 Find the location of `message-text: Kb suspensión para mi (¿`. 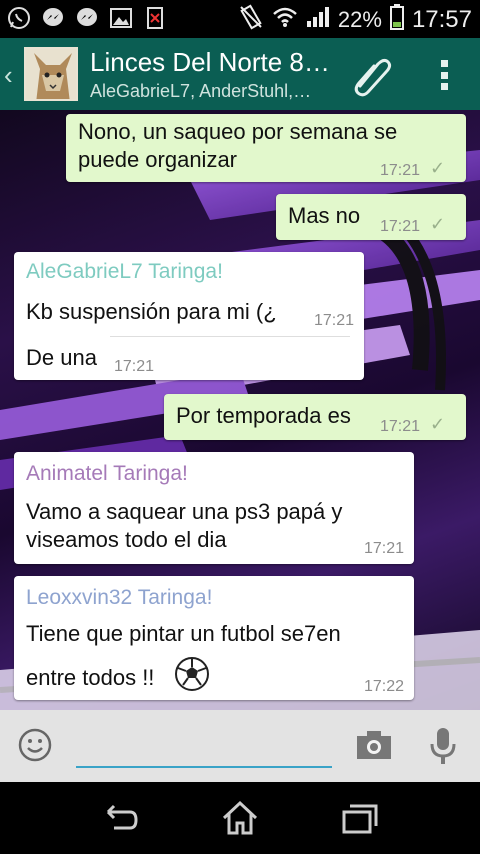

message-text: Kb suspensión para mi (¿ is located at coordinates (151, 311).